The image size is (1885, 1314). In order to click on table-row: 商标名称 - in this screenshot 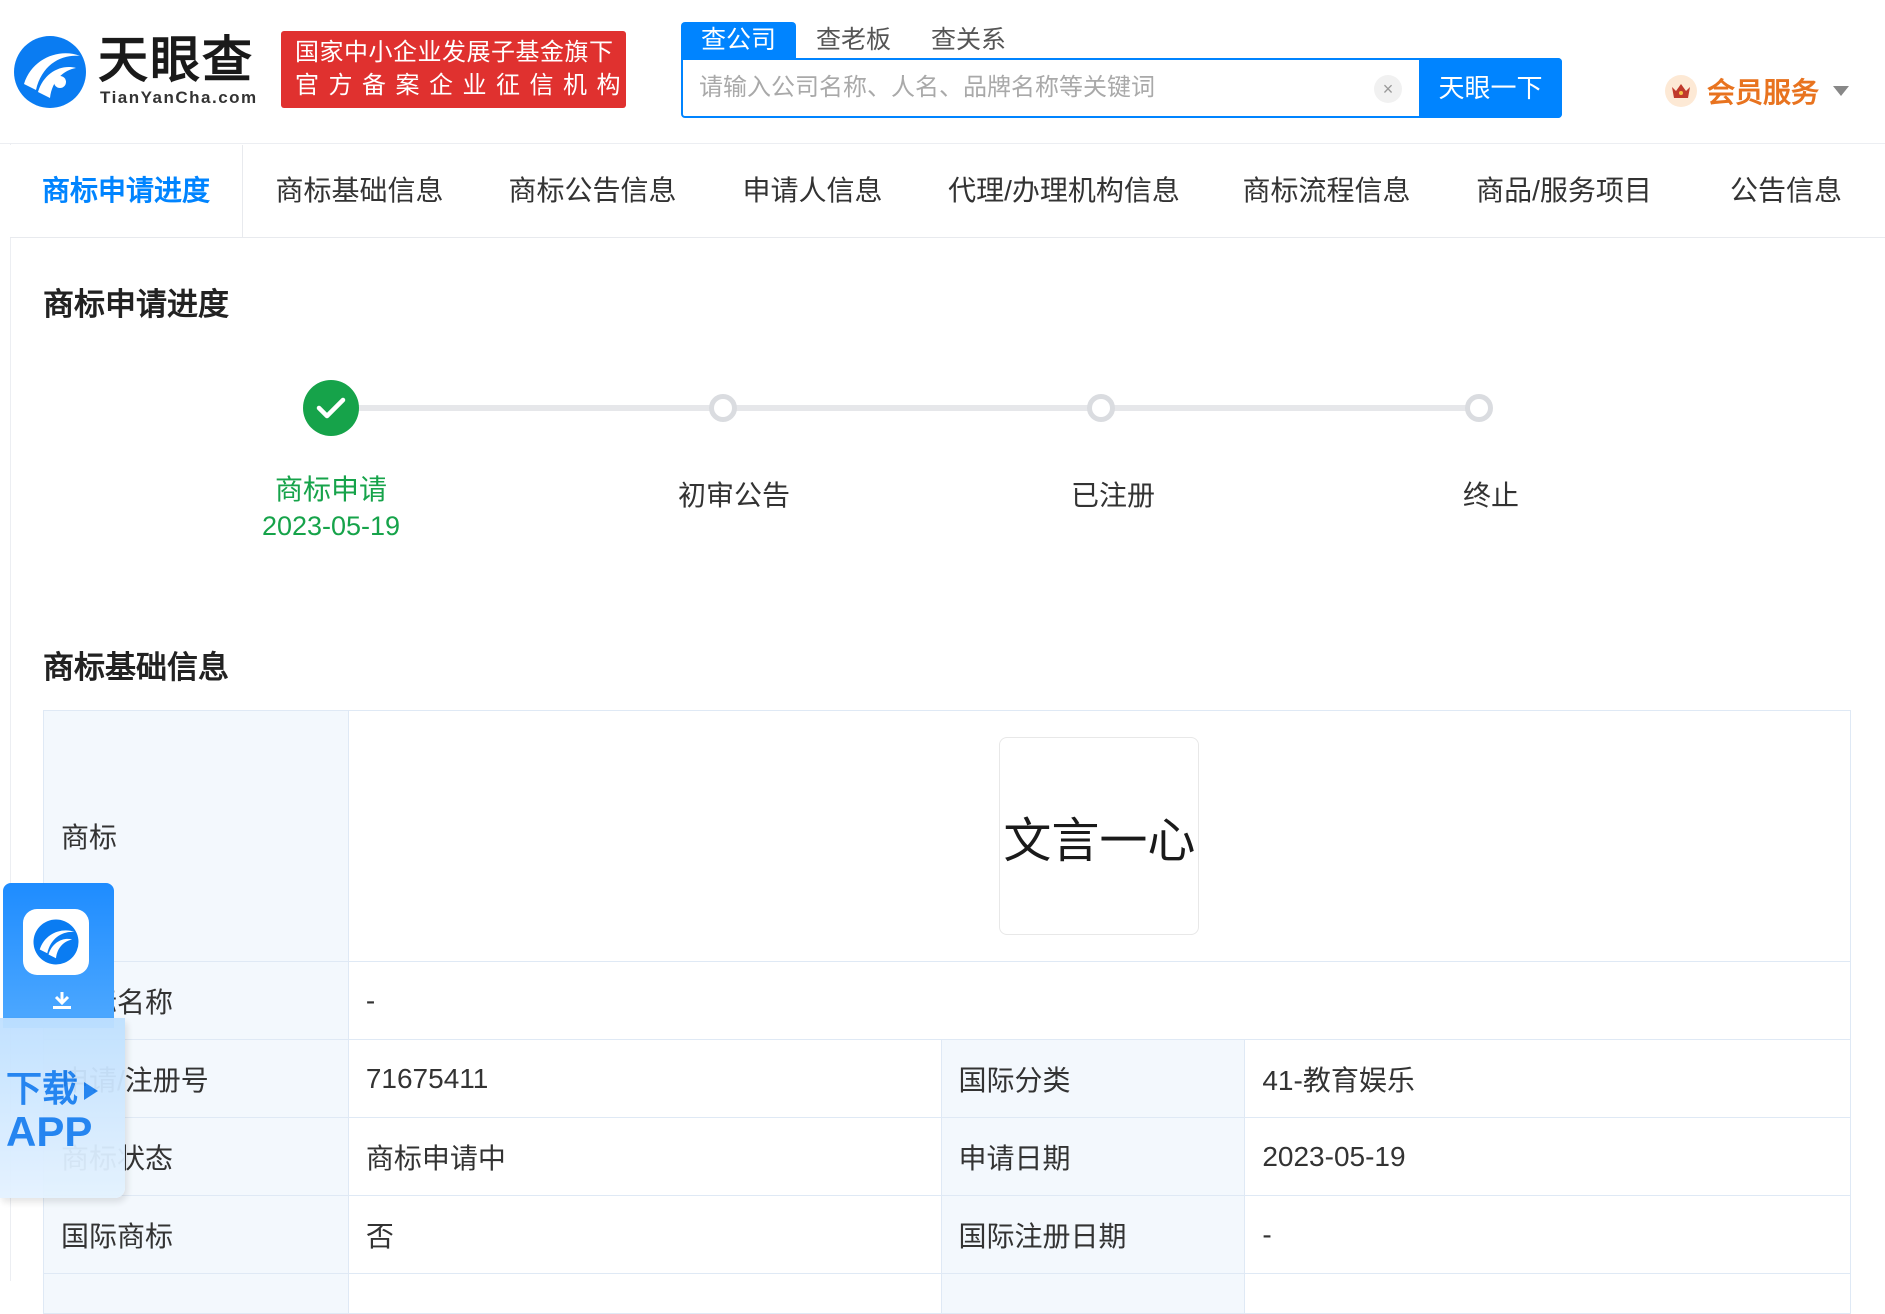, I will do `click(947, 1000)`.